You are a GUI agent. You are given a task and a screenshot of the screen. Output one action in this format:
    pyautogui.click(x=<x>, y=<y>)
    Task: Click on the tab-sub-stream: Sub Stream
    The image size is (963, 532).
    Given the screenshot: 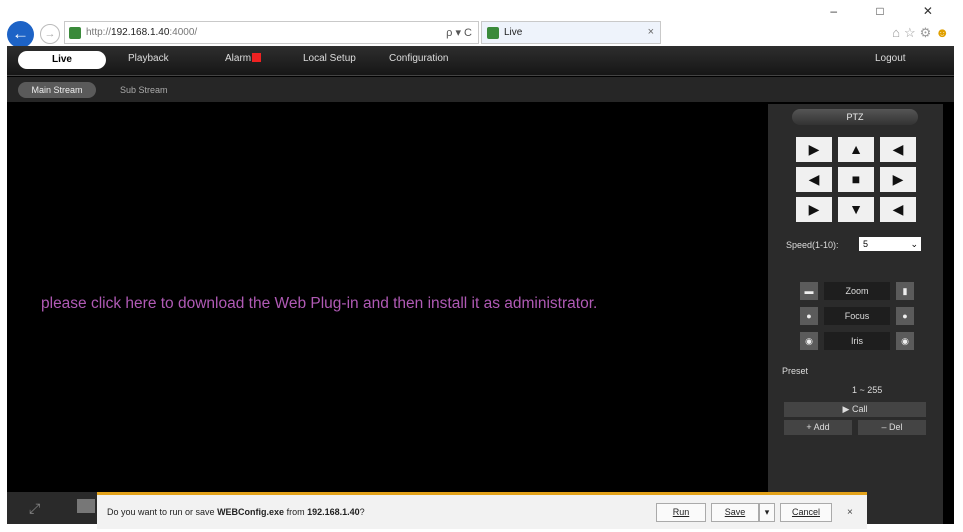 What is the action you would take?
    pyautogui.click(x=144, y=90)
    